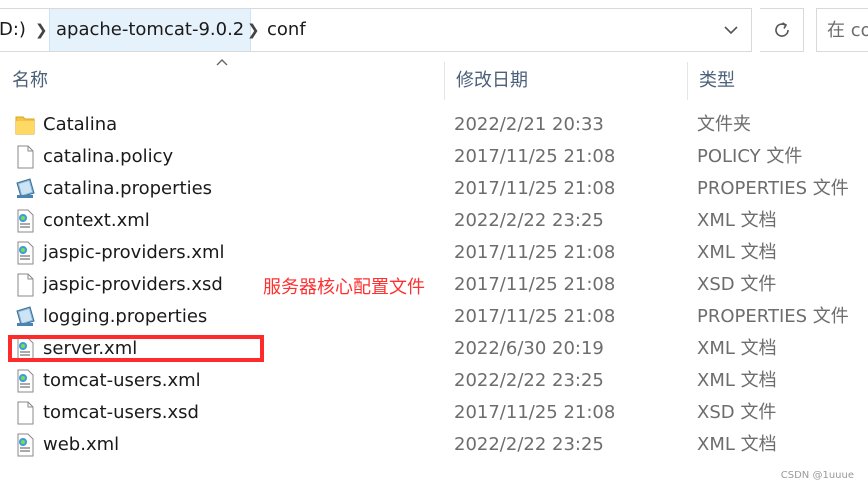 The height and width of the screenshot is (493, 868). Describe the element at coordinates (434, 413) in the screenshot. I see `file-row: tomcat-users.xsd 2017/11/25 21:08 XSD 文件` at that location.